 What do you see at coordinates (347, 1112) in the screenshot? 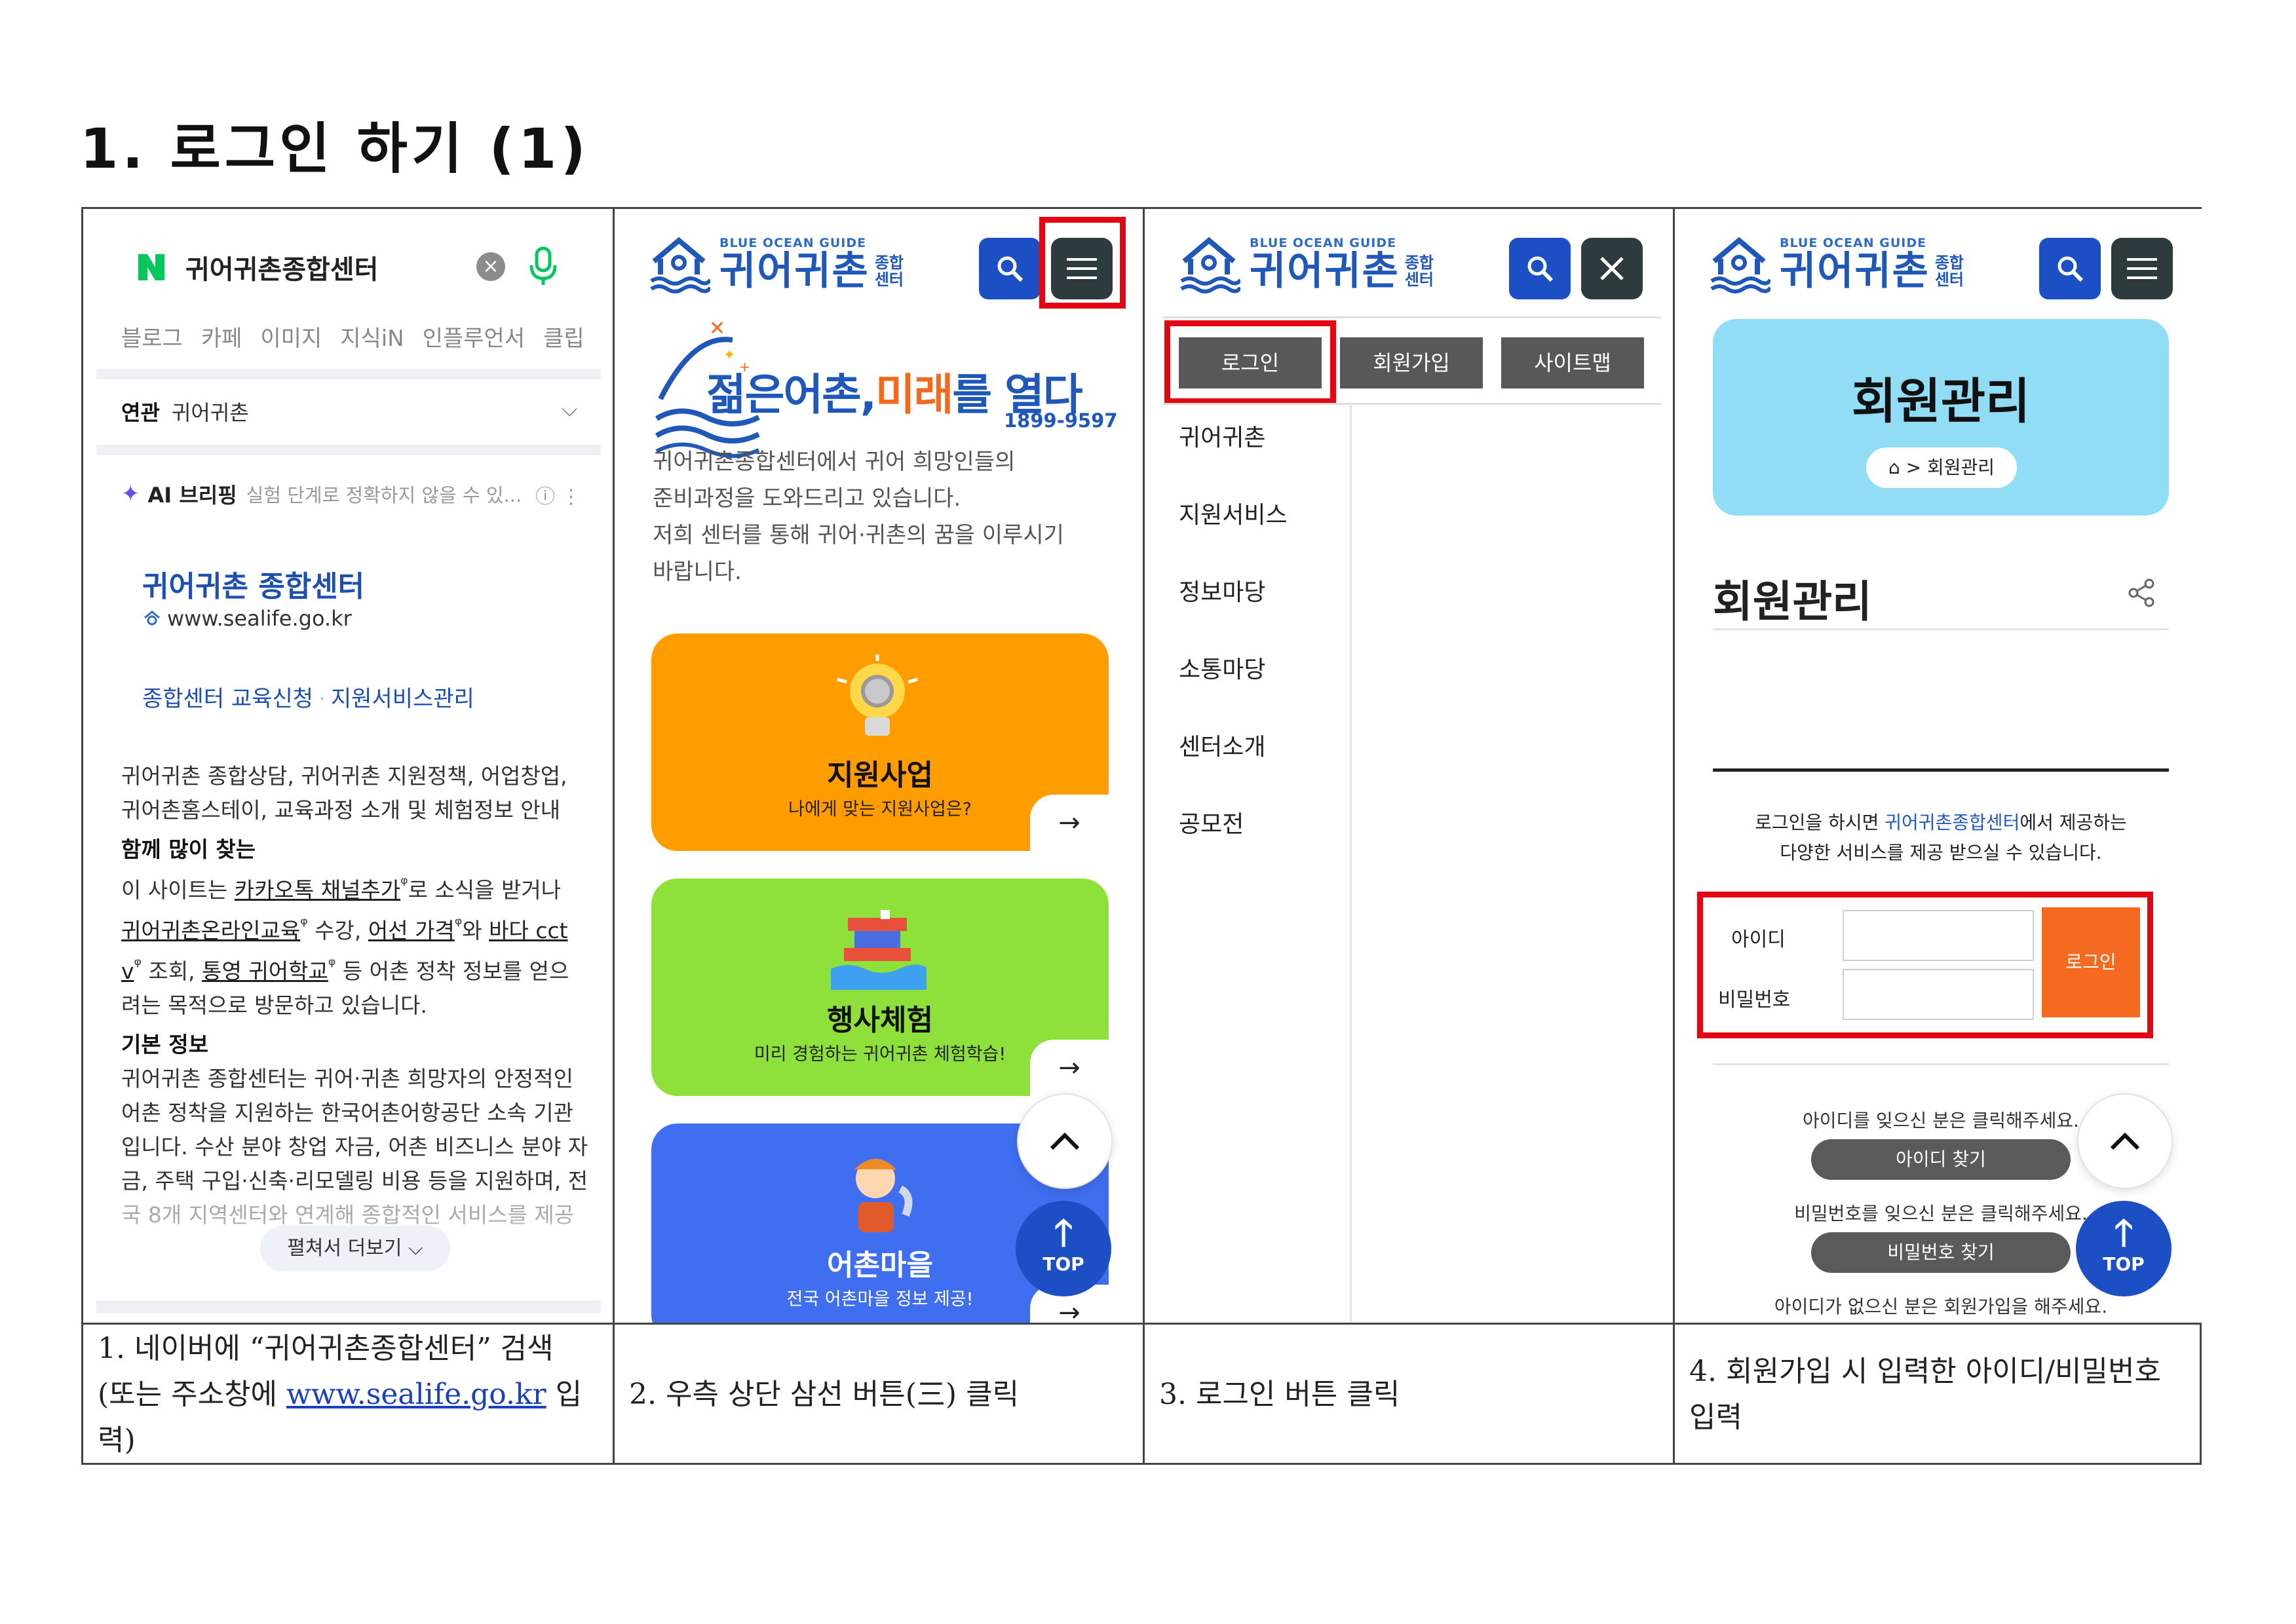
I see `basic-info-line: 어촌 정착을 지원하는 한국어촌어항공단 소속 기관` at bounding box center [347, 1112].